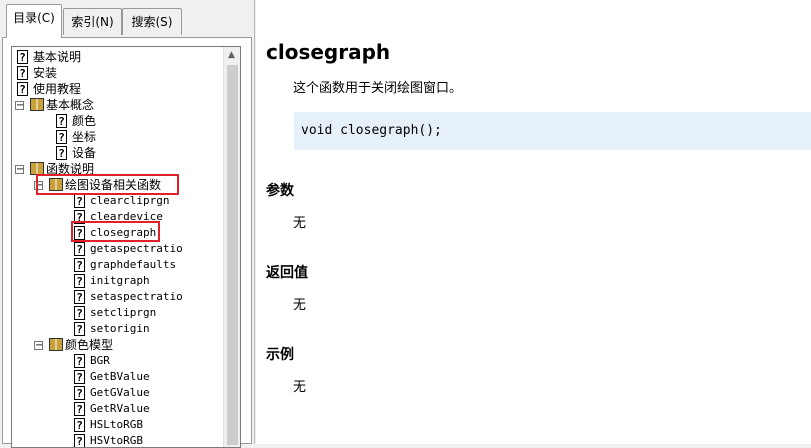 Image resolution: width=811 pixels, height=448 pixels. I want to click on tree-item-label: HSLtoRGB, so click(116, 424).